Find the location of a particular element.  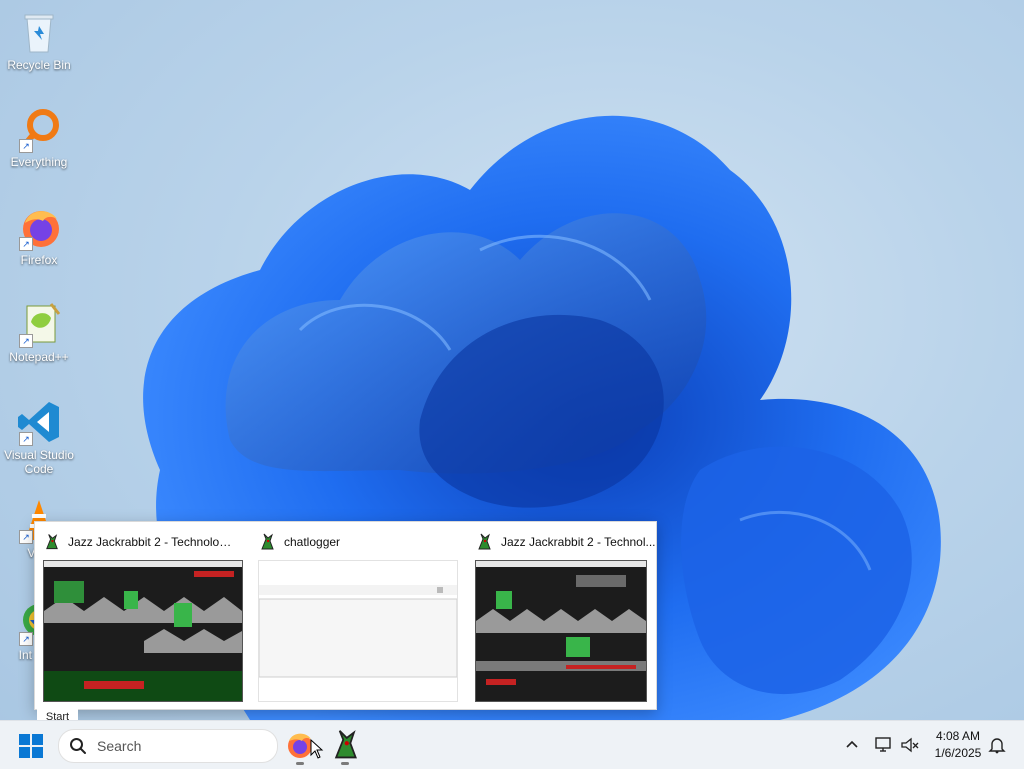

taskbar-clock: 4:08 AM 1/6/2025 is located at coordinates (958, 745).